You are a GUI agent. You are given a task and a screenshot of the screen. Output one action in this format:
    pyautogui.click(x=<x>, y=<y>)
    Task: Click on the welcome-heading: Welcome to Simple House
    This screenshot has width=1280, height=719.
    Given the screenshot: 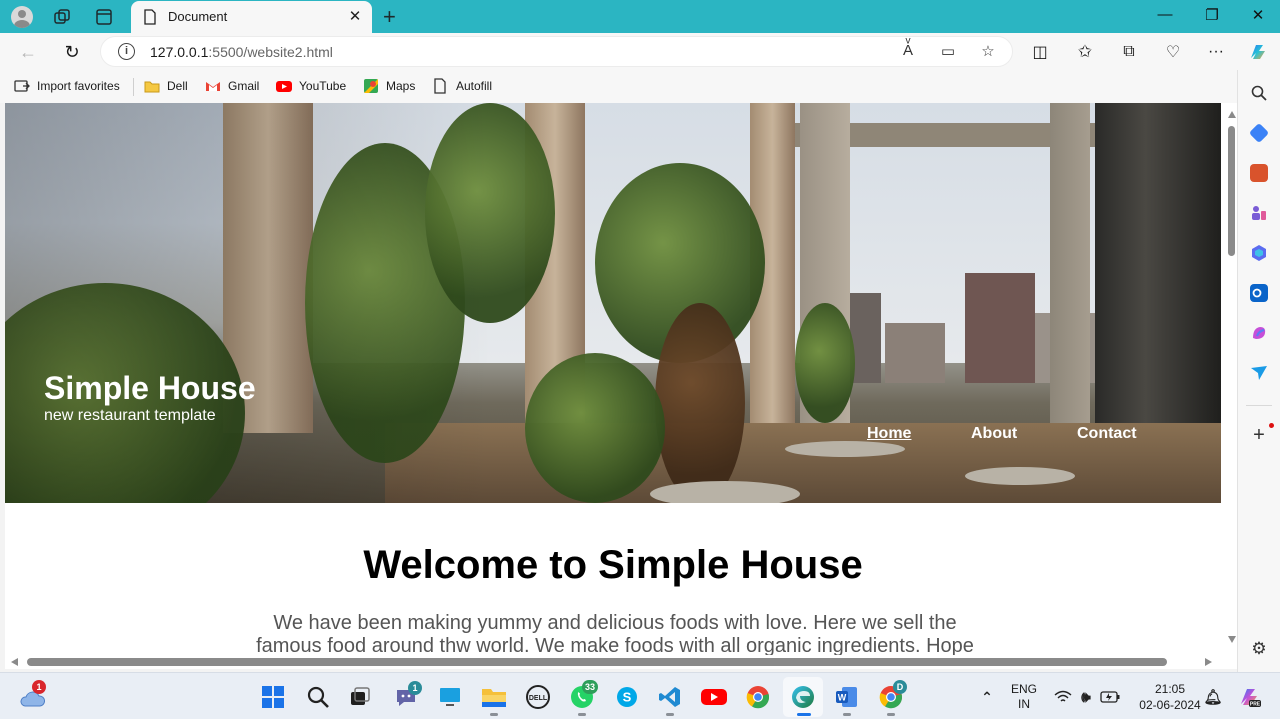 What is the action you would take?
    pyautogui.click(x=613, y=565)
    